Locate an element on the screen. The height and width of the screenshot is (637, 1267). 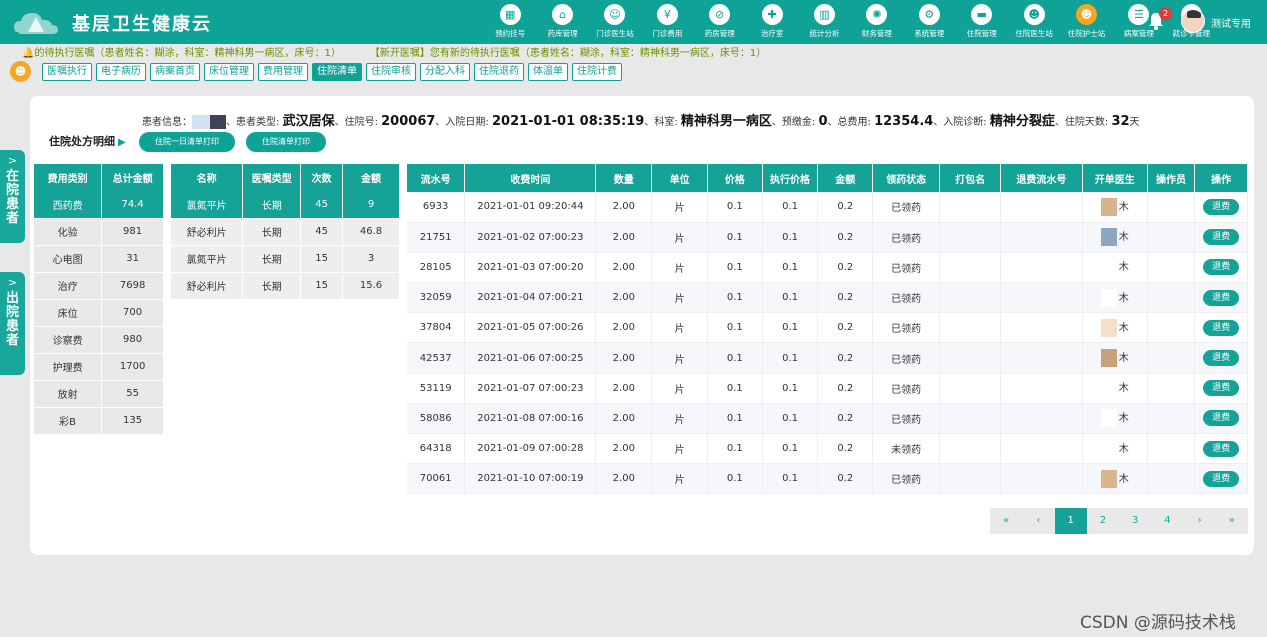
side-tab-in-patients: > 在院患者 is located at coordinates (12, 196).